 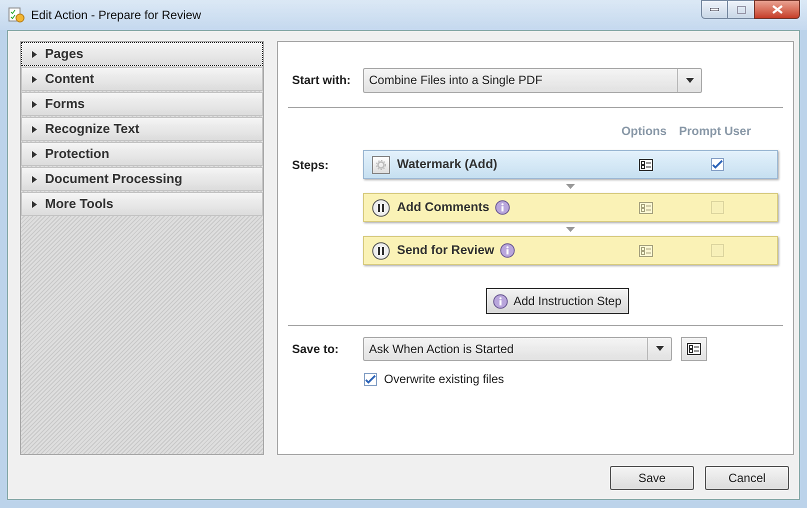 What do you see at coordinates (570, 207) in the screenshot?
I see `step-row: Add Comments` at bounding box center [570, 207].